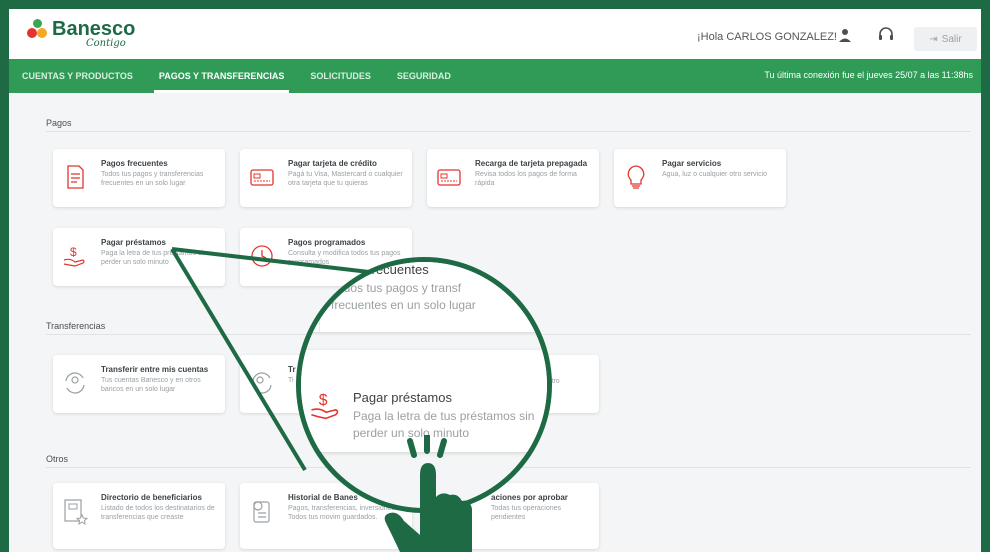 The width and height of the screenshot is (990, 552). I want to click on tab-cuentas-productos: CUENTAS Y PRODUCTOS, so click(77, 76).